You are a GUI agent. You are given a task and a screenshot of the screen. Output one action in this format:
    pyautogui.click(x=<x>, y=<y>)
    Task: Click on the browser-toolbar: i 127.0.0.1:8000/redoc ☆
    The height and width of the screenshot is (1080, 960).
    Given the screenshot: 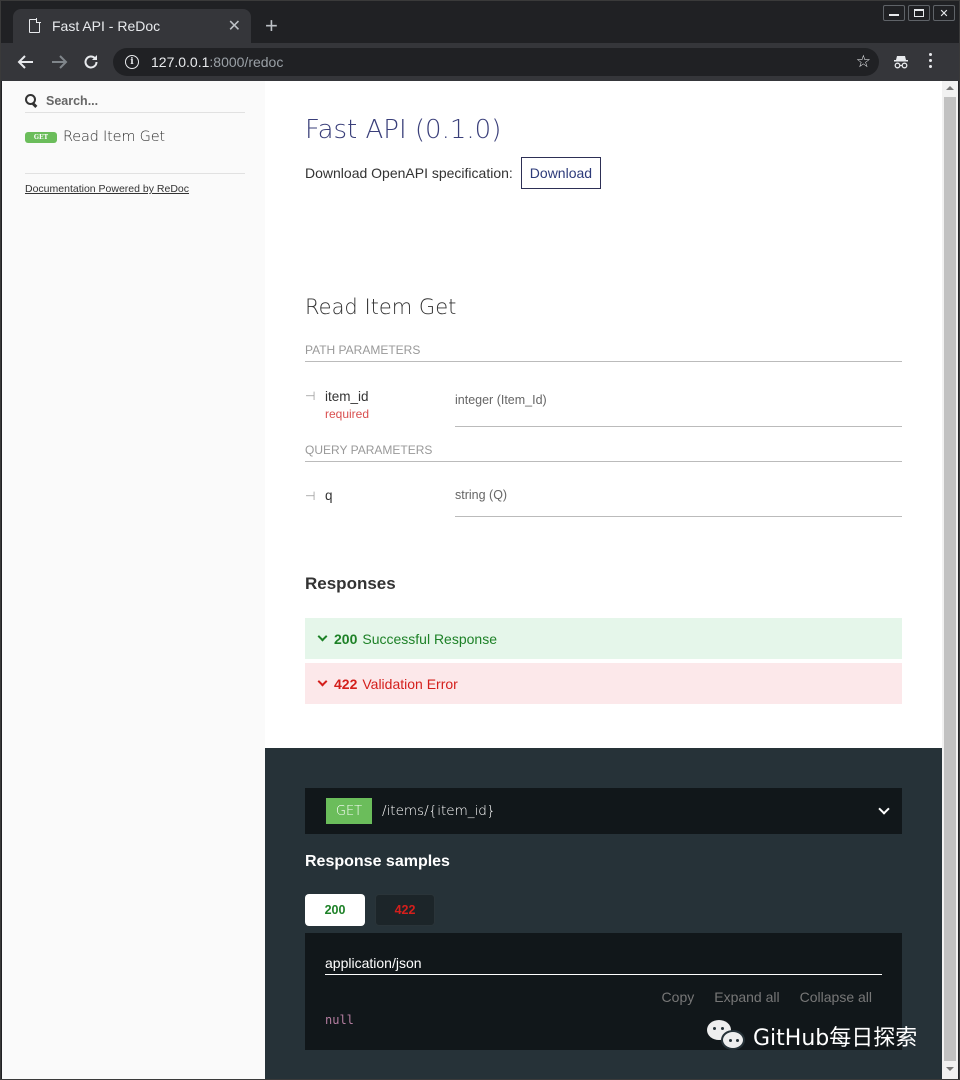 What is the action you would take?
    pyautogui.click(x=480, y=62)
    